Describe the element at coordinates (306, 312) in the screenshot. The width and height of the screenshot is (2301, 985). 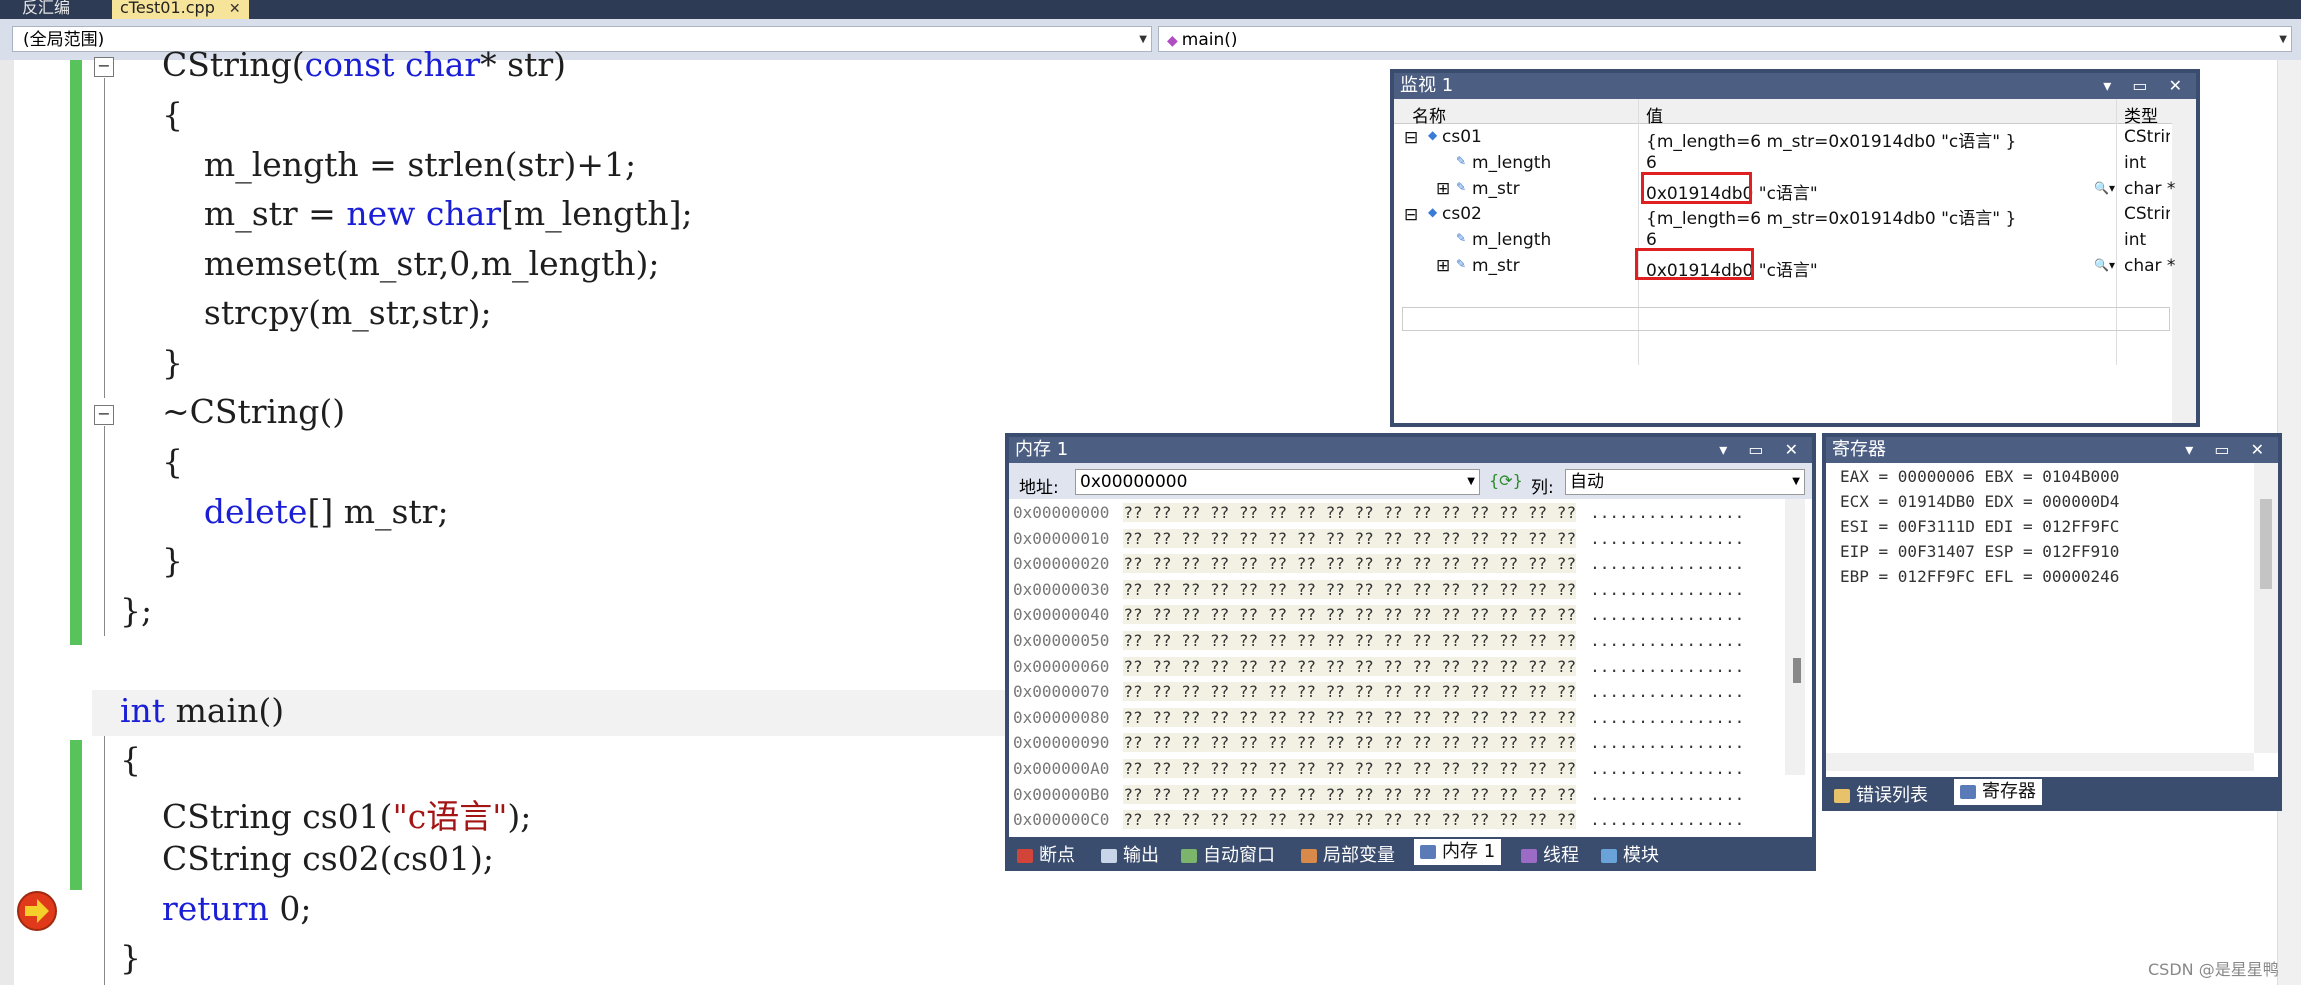
I see `code-line: strcpy(m_str,str);` at that location.